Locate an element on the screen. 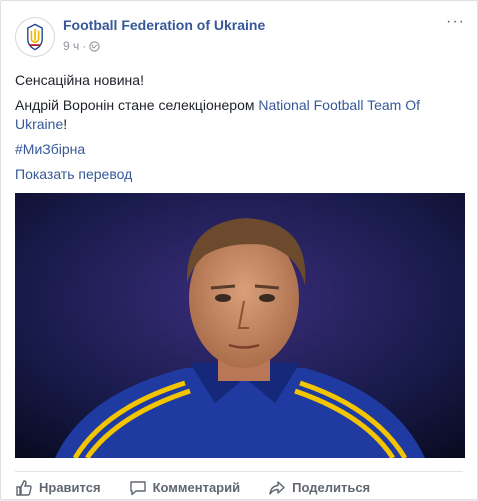 The height and width of the screenshot is (501, 478). share-icon is located at coordinates (277, 487).